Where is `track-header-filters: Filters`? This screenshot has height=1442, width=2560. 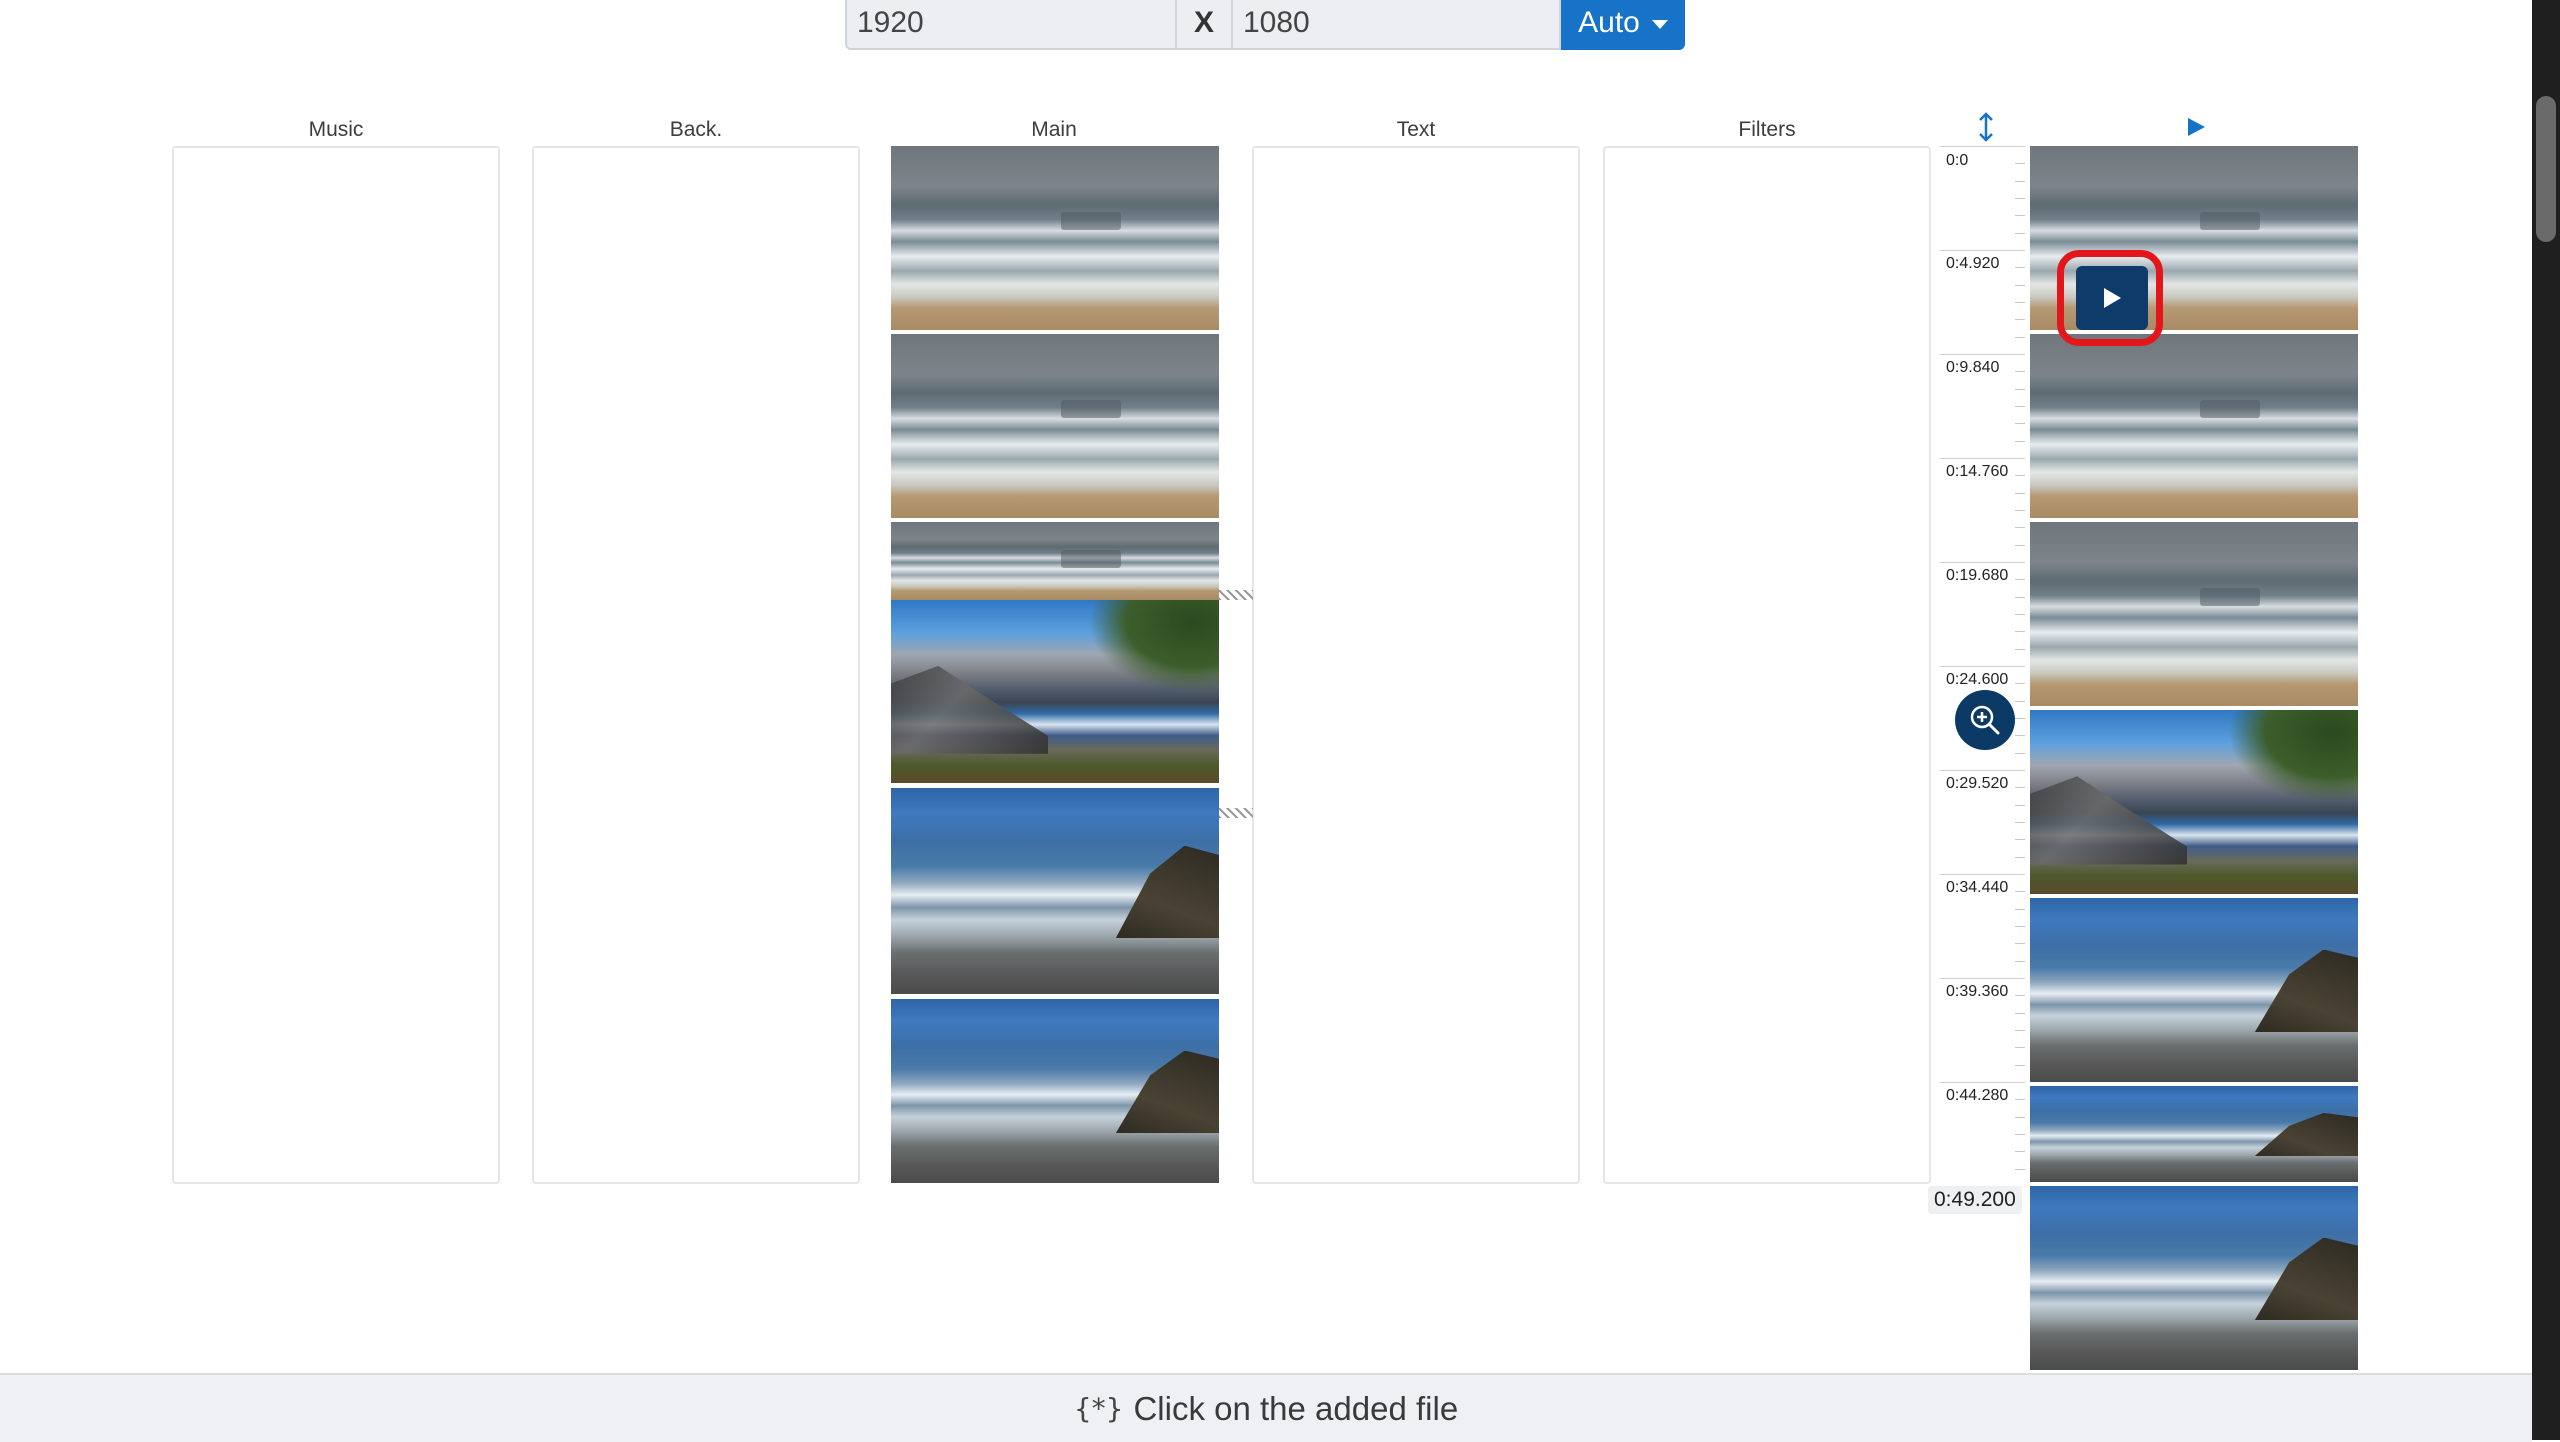
track-header-filters: Filters is located at coordinates (1767, 129).